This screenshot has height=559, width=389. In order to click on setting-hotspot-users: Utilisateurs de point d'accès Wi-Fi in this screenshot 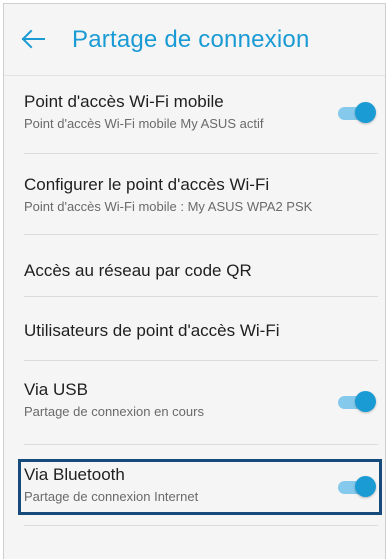, I will do `click(201, 331)`.